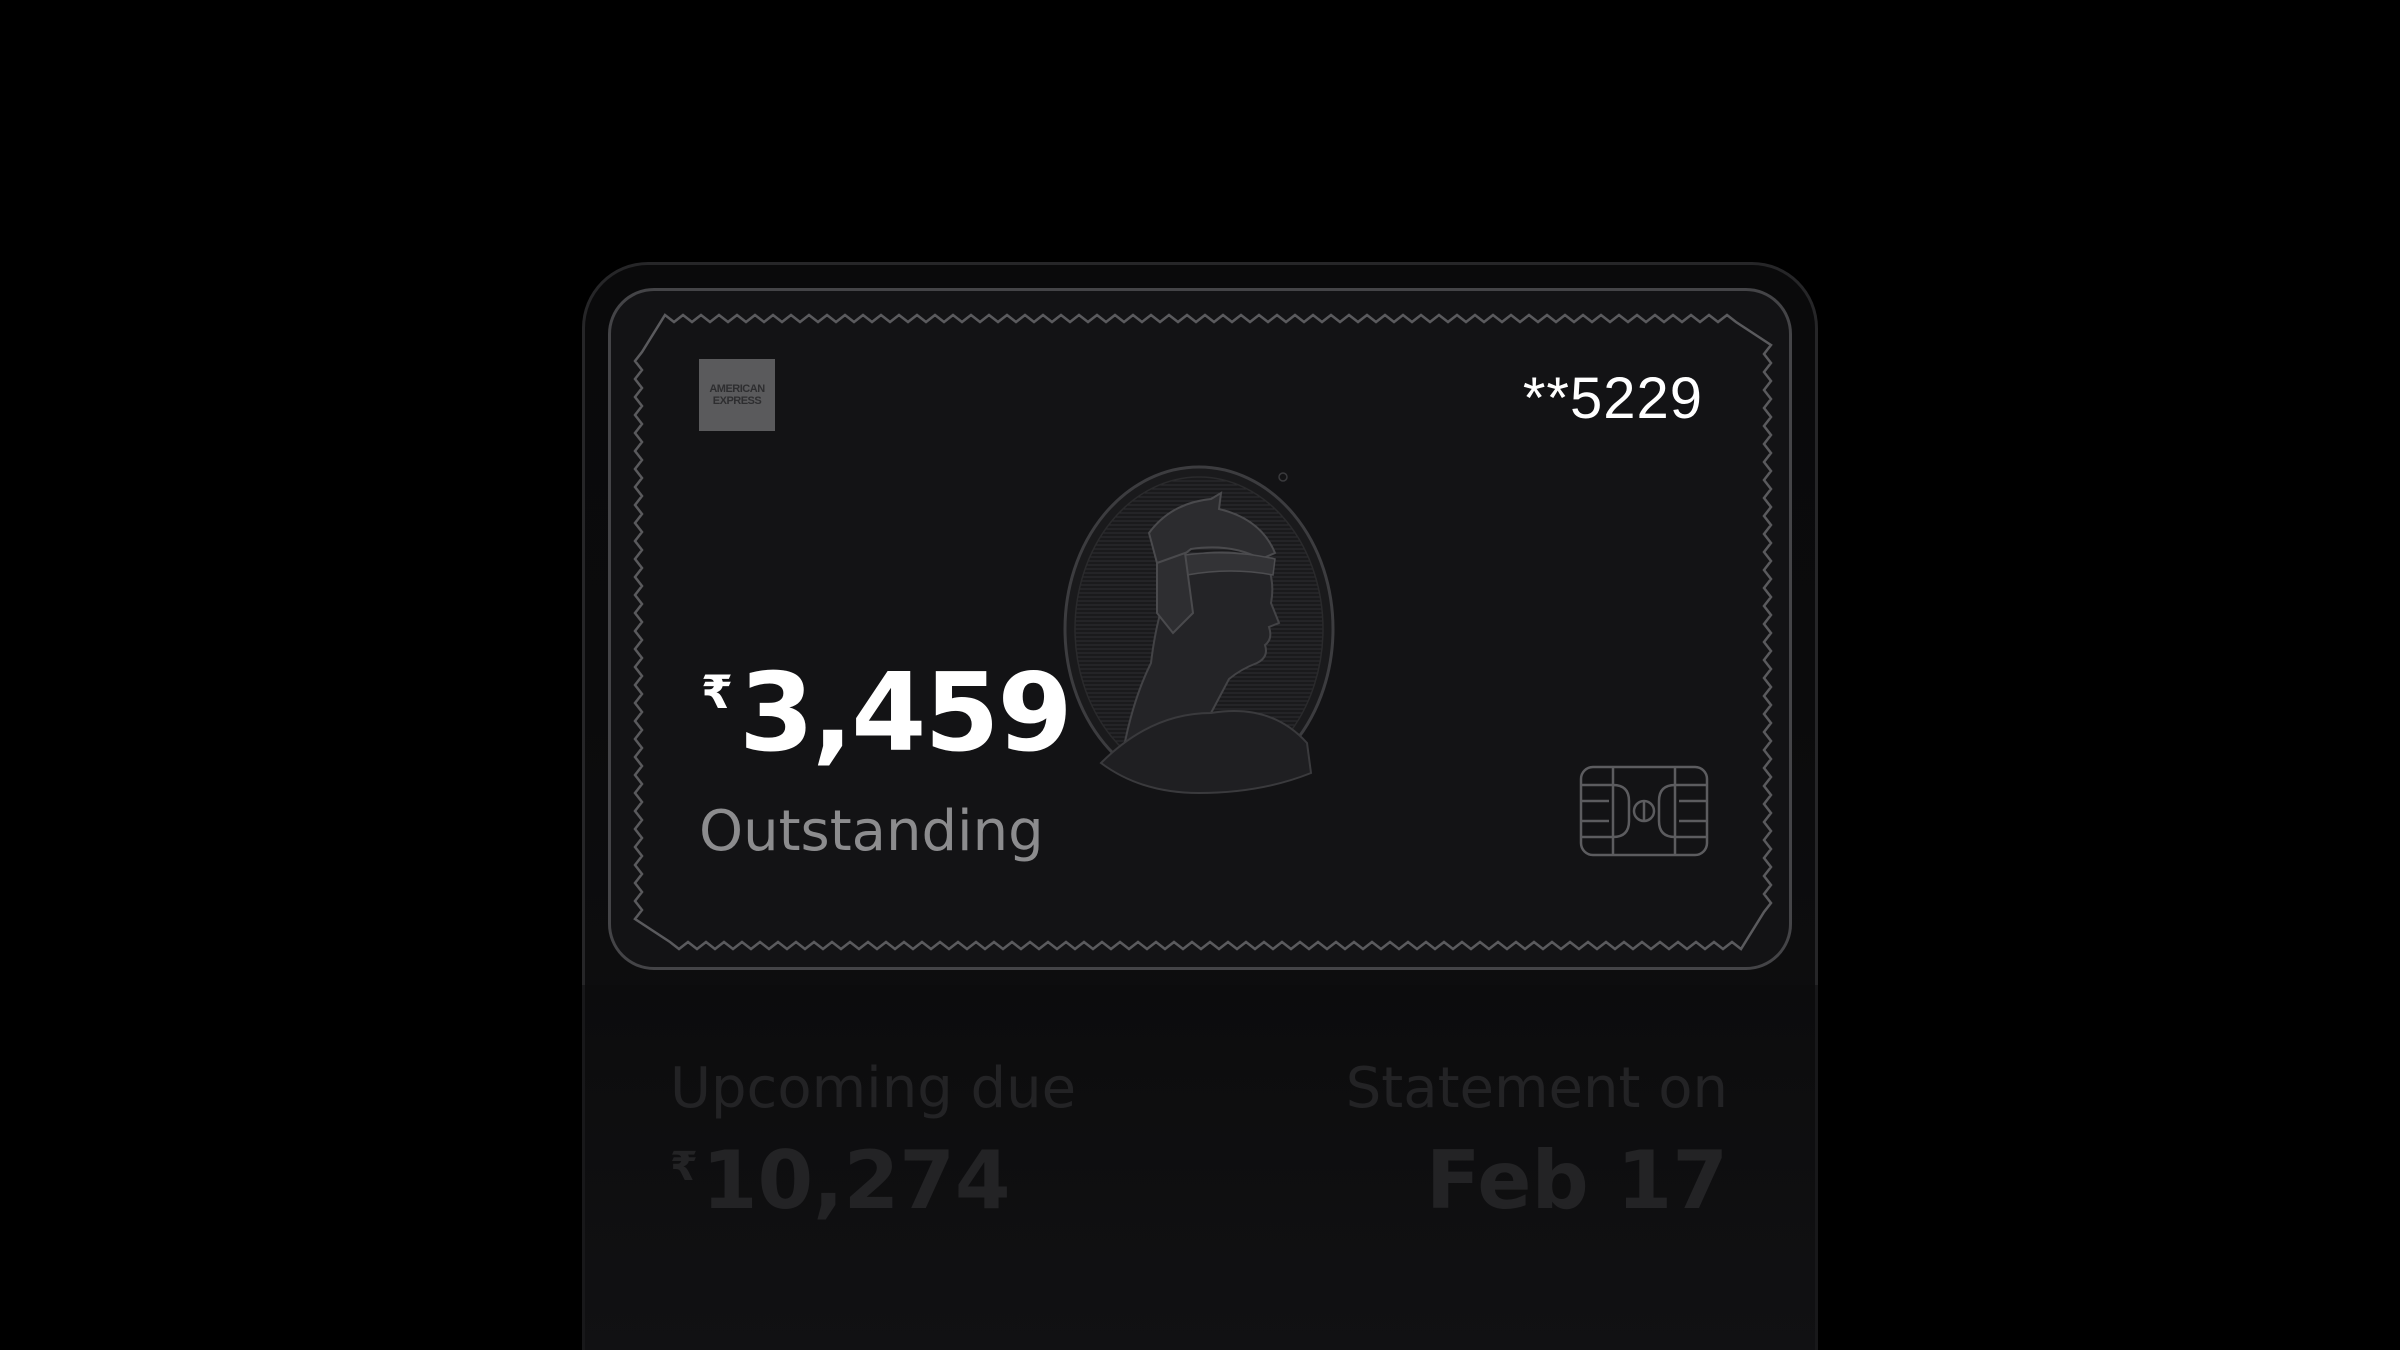  I want to click on outstanding-value: 3,459, so click(906, 713).